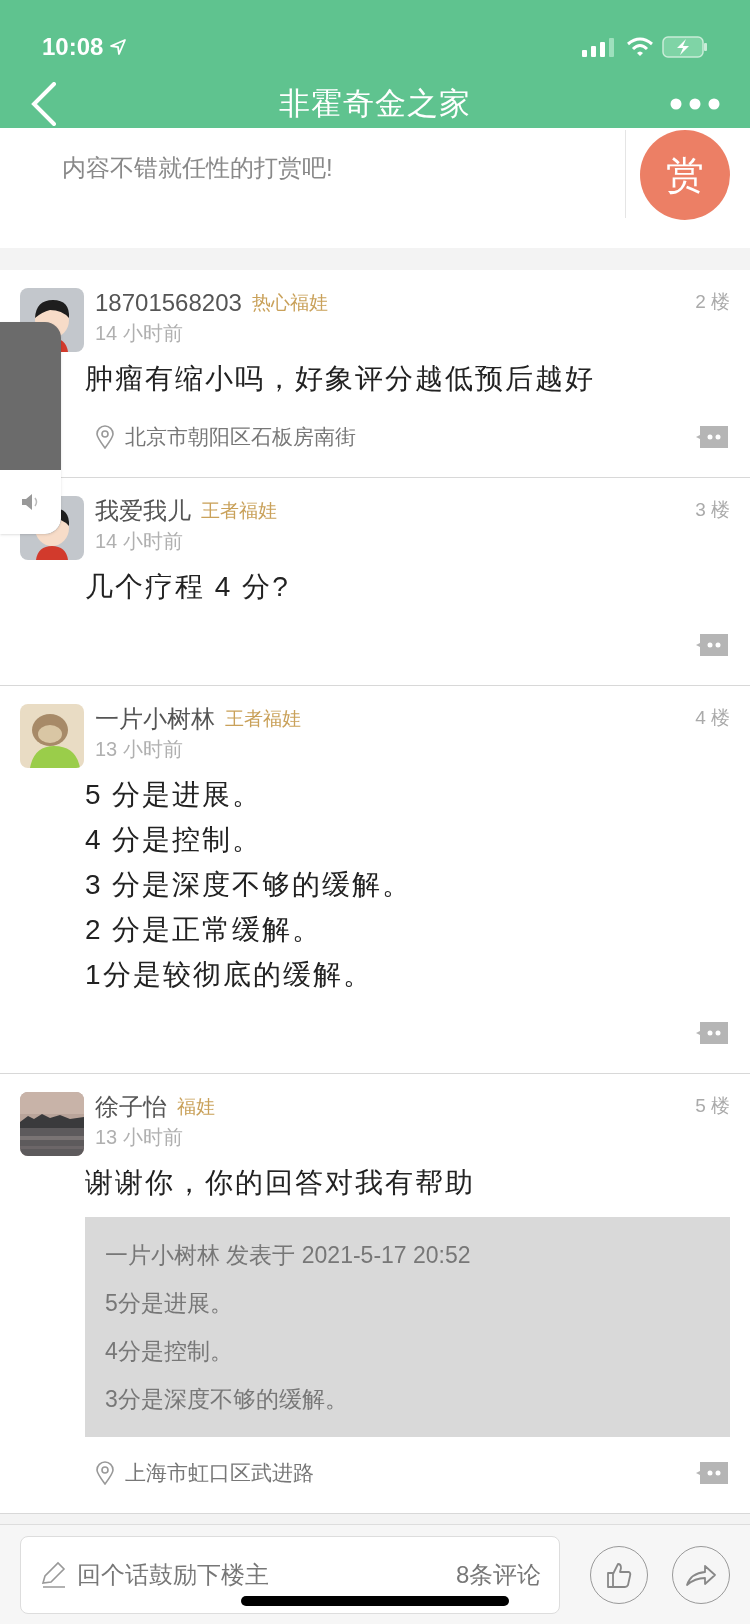 This screenshot has height=1624, width=750. I want to click on username: 徐子怡, so click(131, 1107).